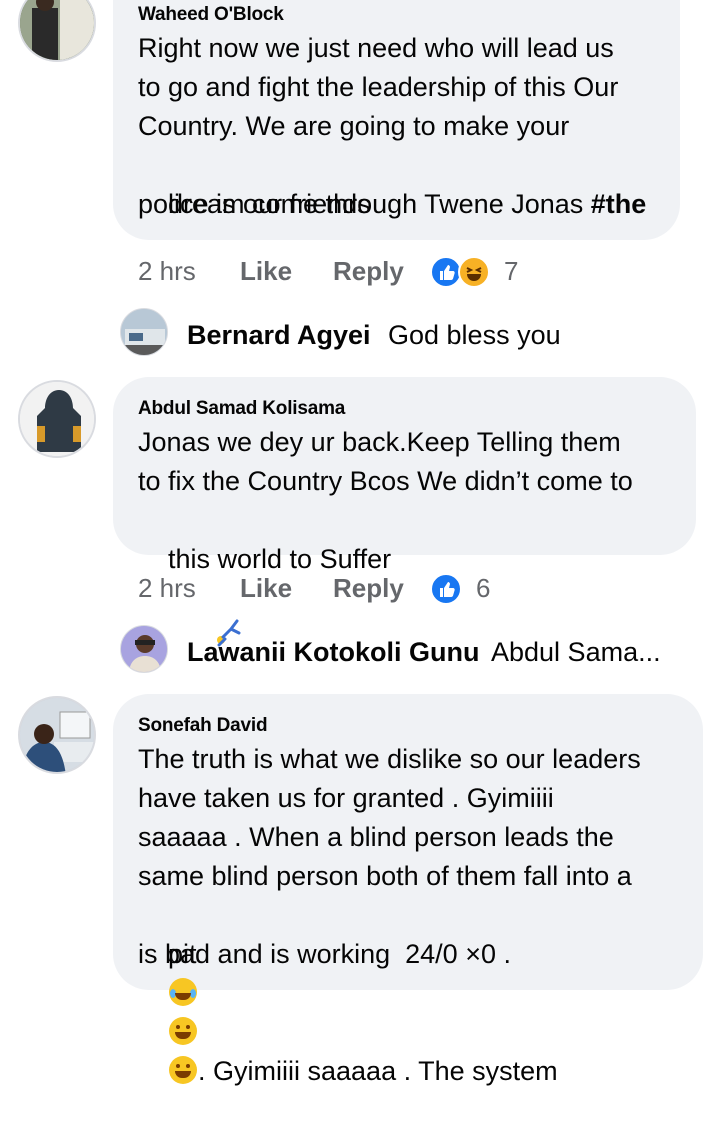  Describe the element at coordinates (483, 588) in the screenshot. I see `reaction-count: 6` at that location.